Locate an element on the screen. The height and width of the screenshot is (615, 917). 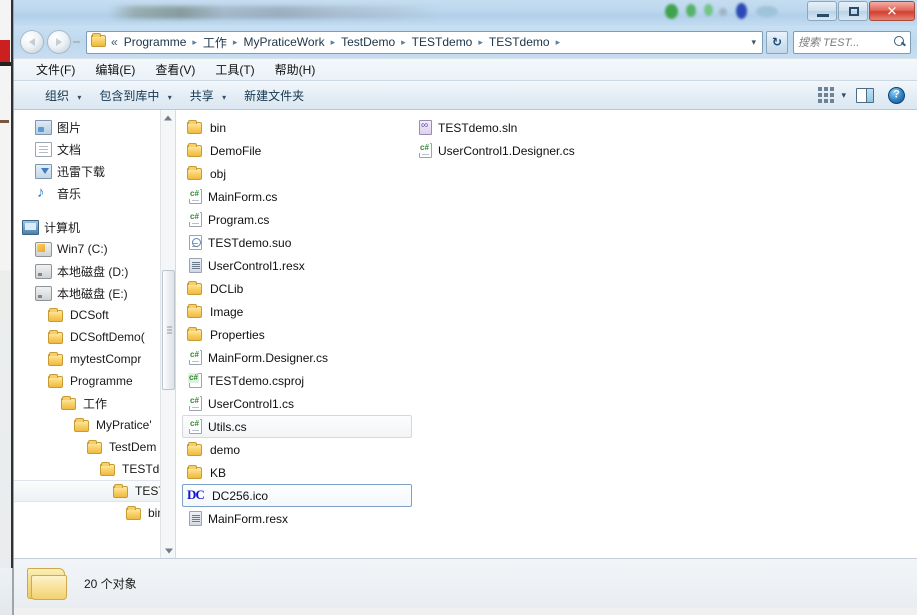
breadcrumb-item-0: Programme is located at coordinates (155, 42).